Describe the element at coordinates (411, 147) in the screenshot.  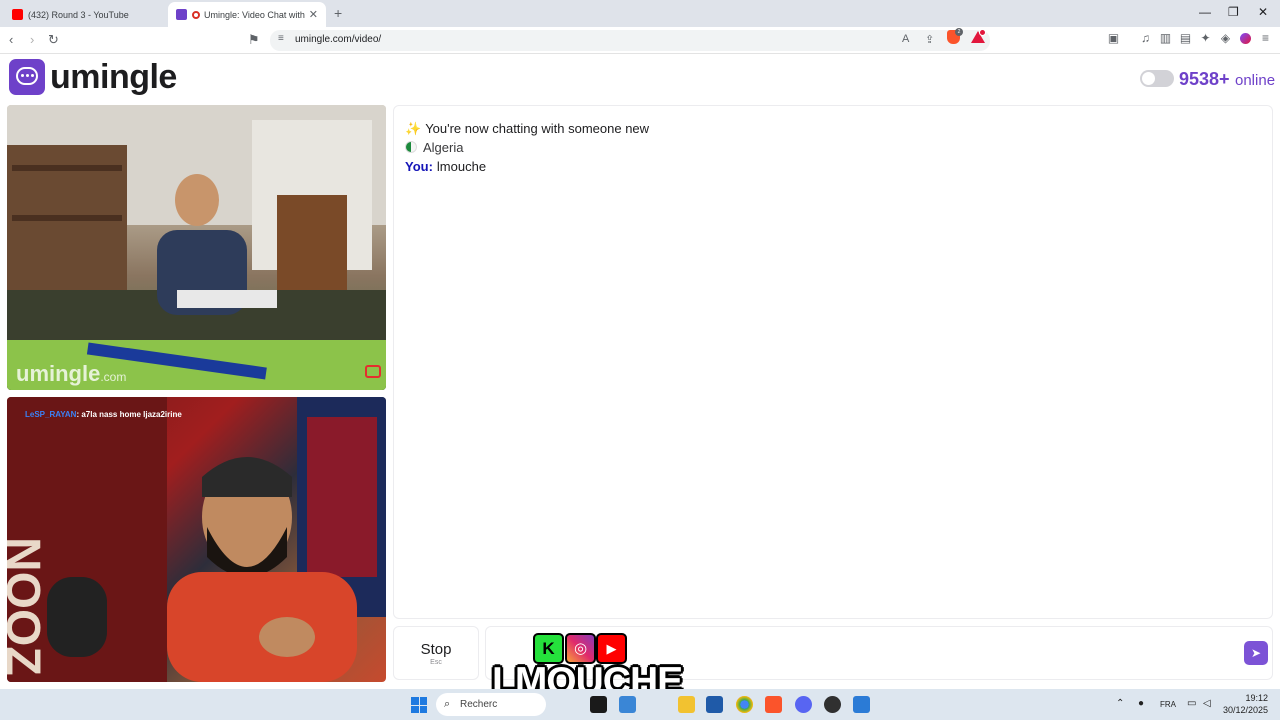
I see `algeria-flag-icon` at that location.